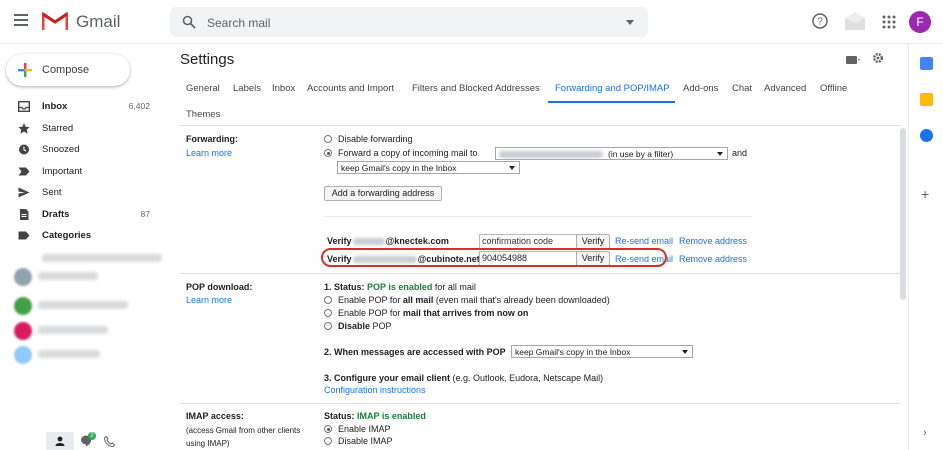 The image size is (943, 450). Describe the element at coordinates (925, 433) in the screenshot. I see `expand-panel-icon: ›` at that location.